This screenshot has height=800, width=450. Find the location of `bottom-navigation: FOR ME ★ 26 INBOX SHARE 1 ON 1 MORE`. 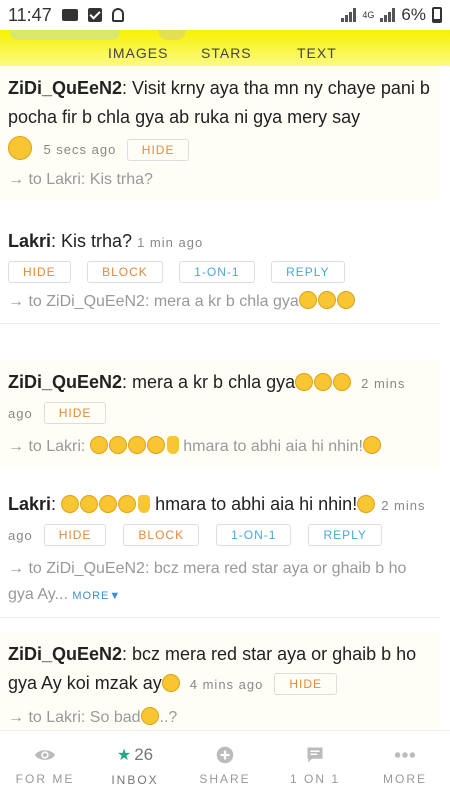

bottom-navigation: FOR ME ★ 26 INBOX SHARE 1 ON 1 MORE is located at coordinates (225, 765).